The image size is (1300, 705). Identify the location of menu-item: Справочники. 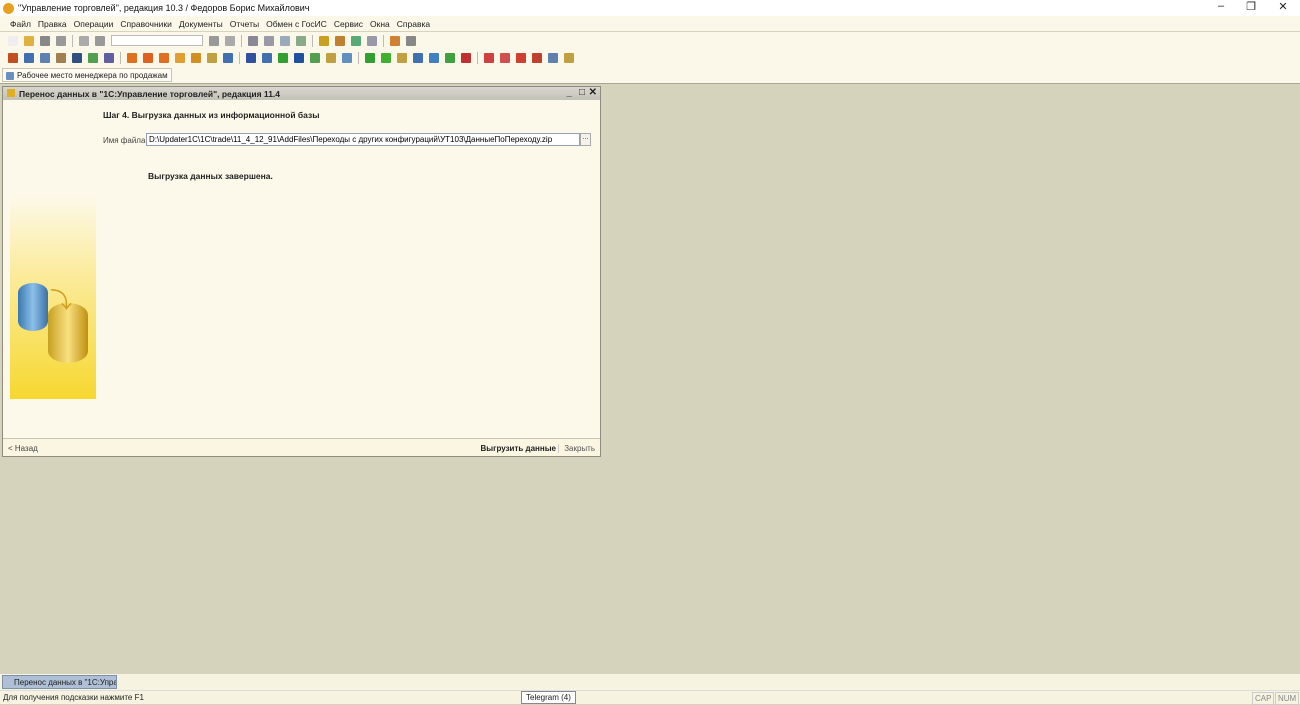
(146, 24).